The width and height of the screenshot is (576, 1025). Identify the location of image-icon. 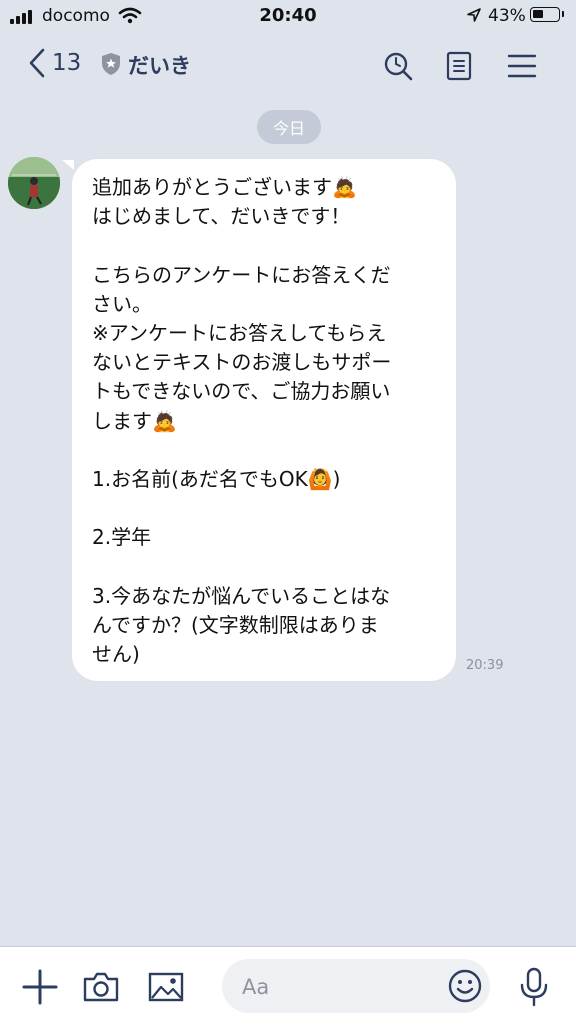
(166, 987).